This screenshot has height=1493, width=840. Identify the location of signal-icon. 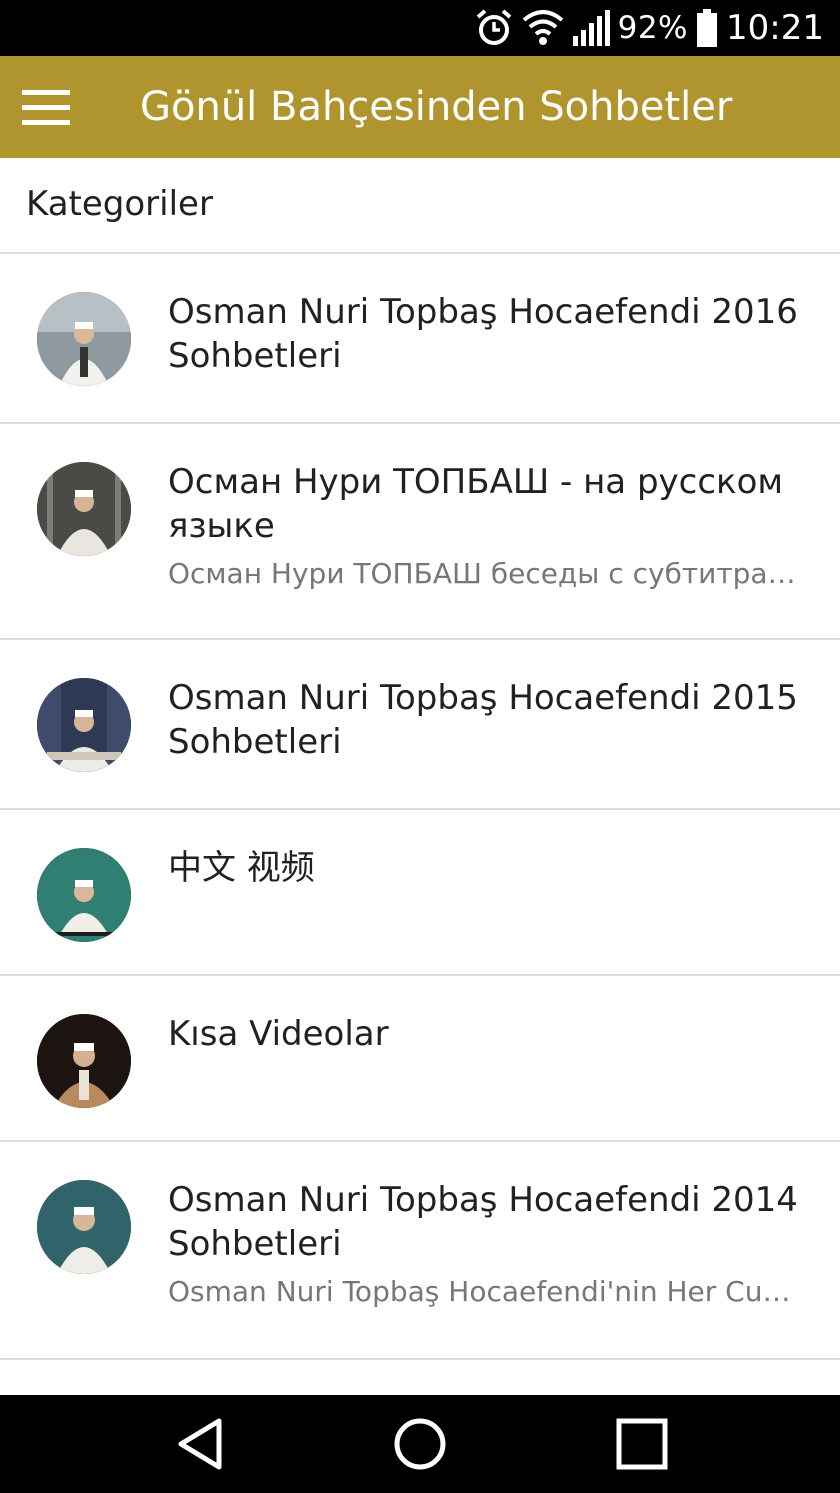
(591, 28).